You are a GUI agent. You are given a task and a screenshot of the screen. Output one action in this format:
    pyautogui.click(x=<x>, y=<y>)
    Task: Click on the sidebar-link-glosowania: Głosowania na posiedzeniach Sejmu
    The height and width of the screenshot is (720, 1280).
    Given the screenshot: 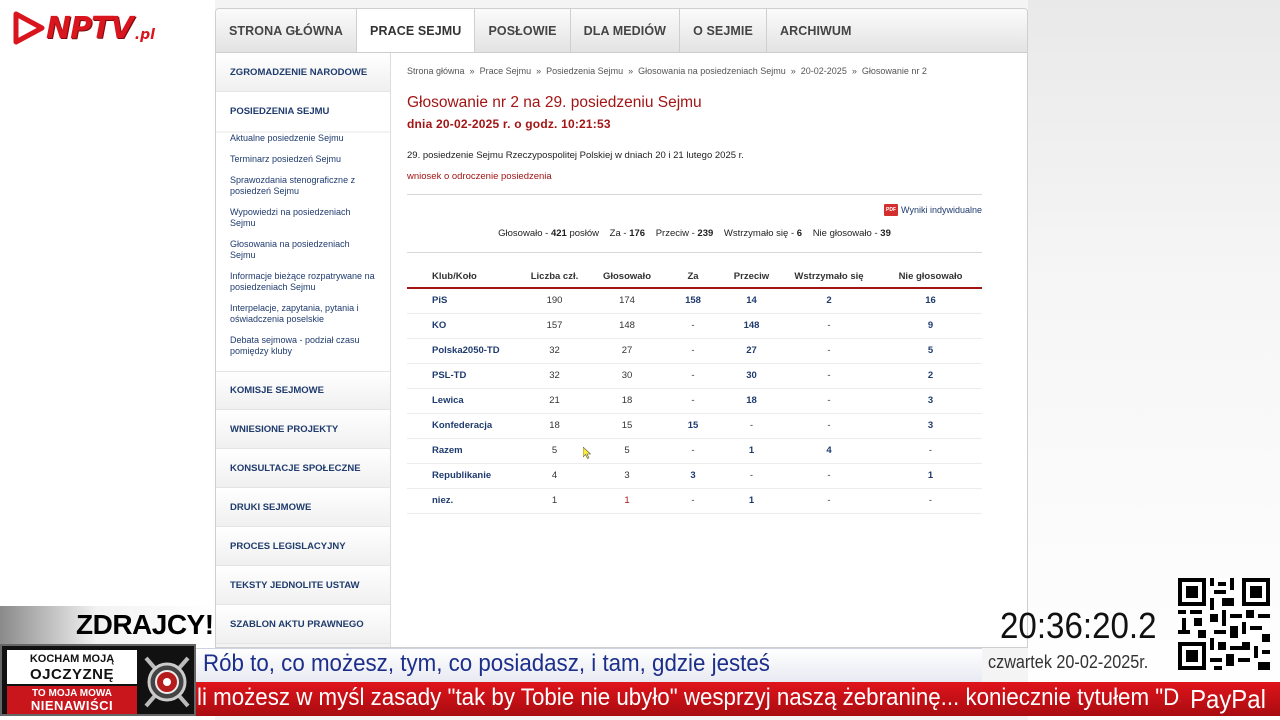 What is the action you would take?
    pyautogui.click(x=303, y=250)
    